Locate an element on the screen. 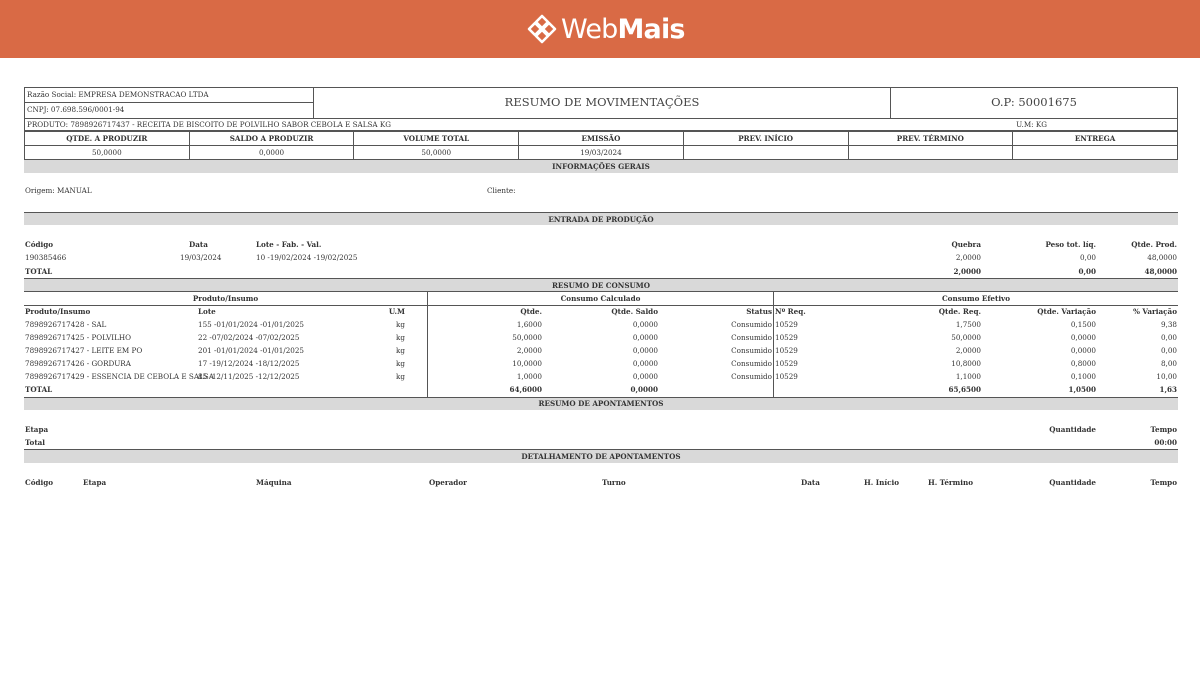 The height and width of the screenshot is (700, 1200). col-um: U.M is located at coordinates (396, 311).